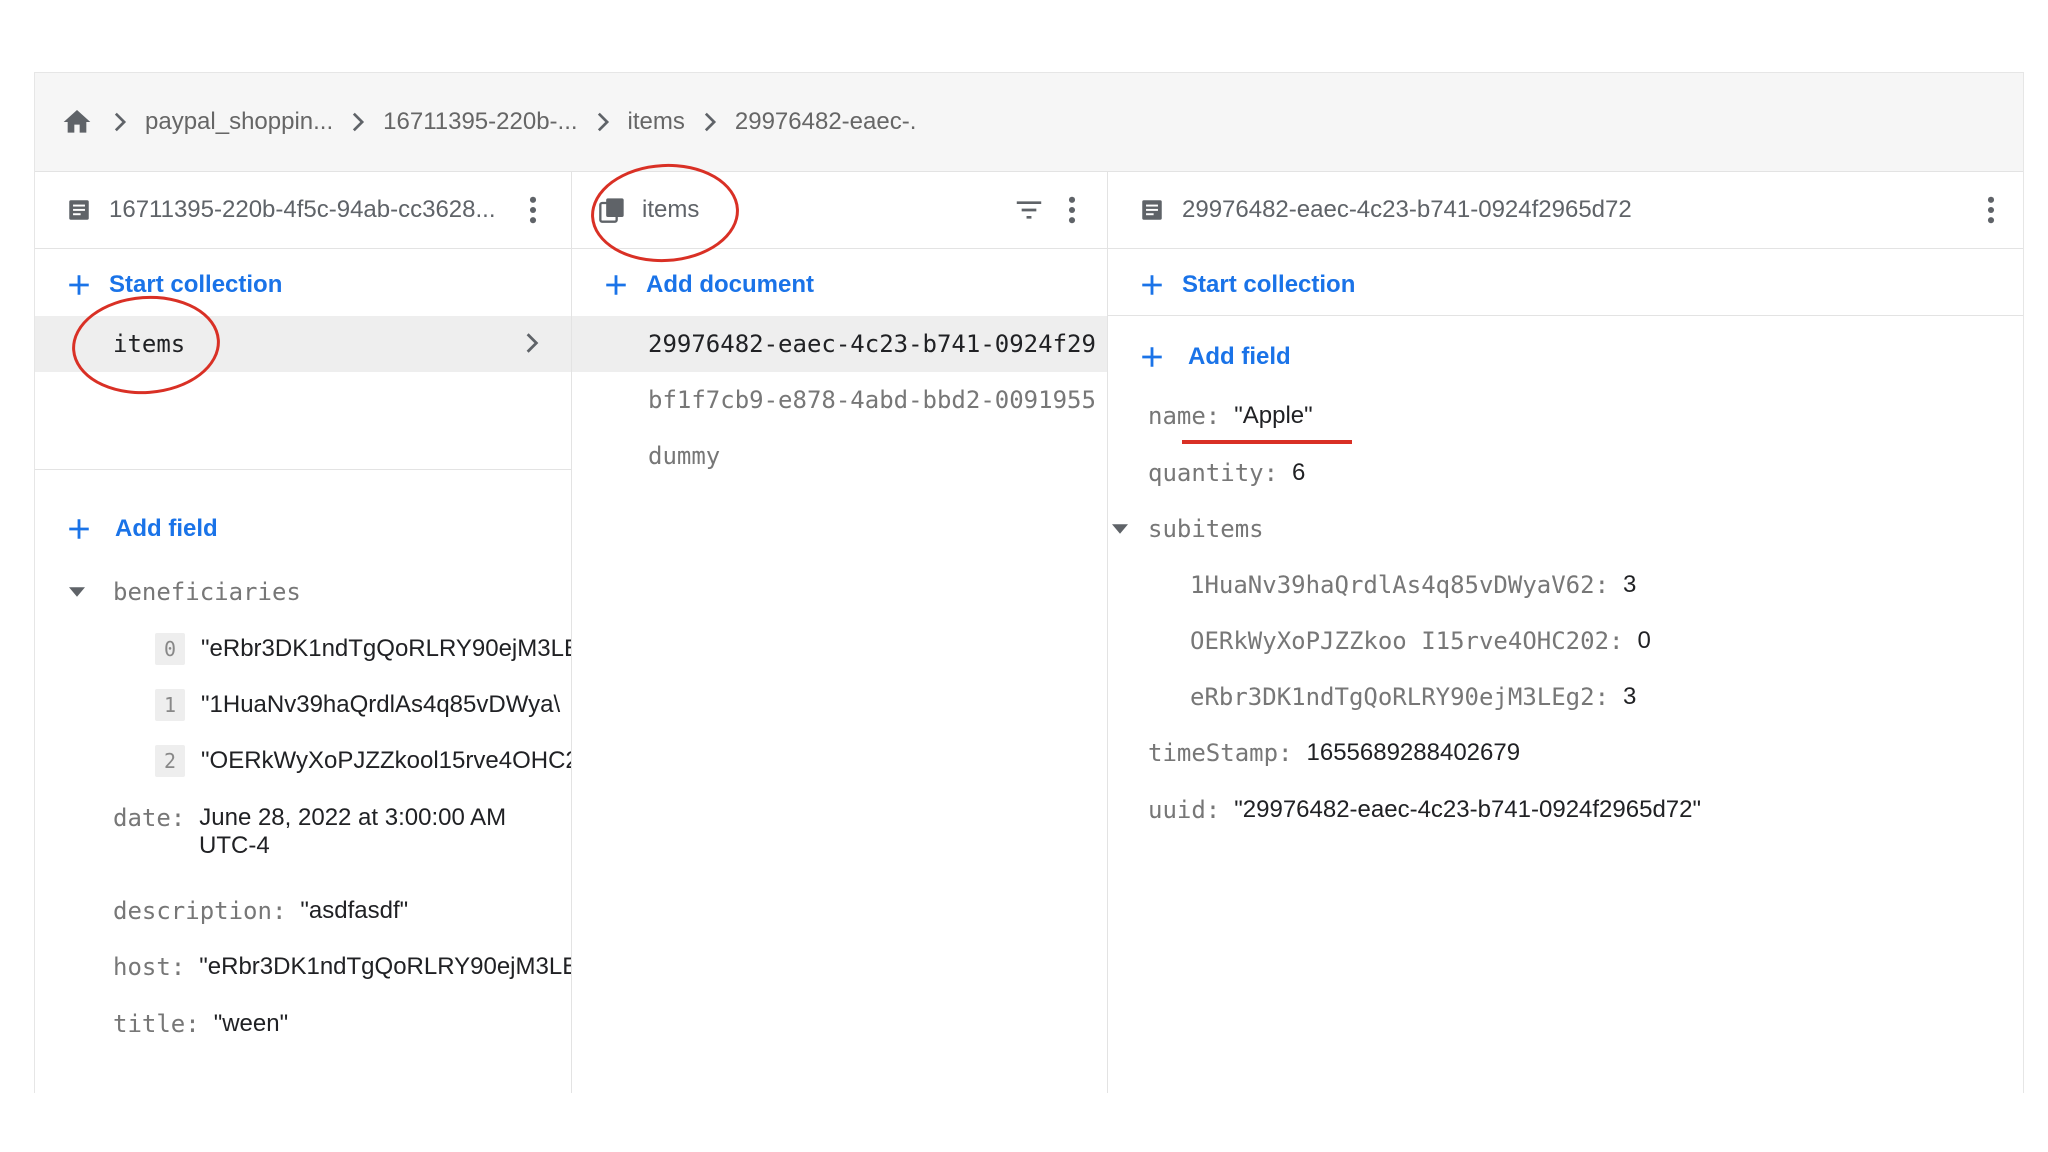  Describe the element at coordinates (1029, 210) in the screenshot. I see `filter-icon` at that location.